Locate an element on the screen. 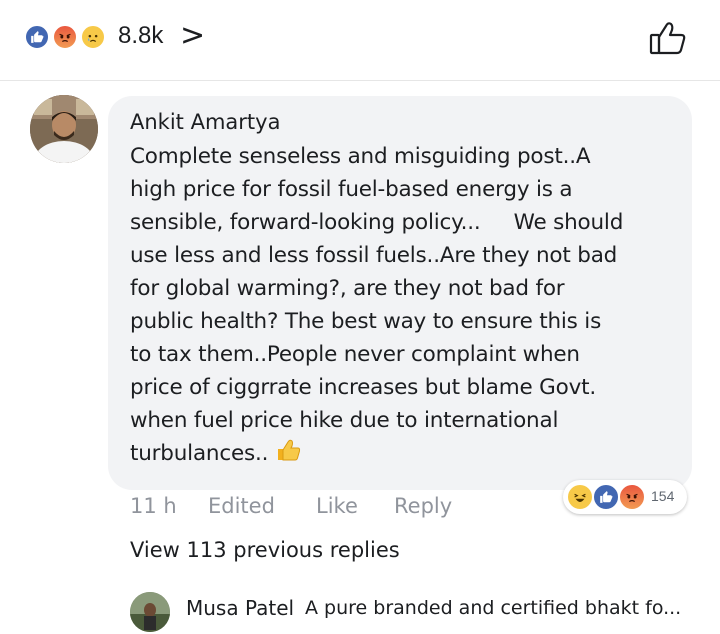  comment-reaction-count: 154 is located at coordinates (663, 496).